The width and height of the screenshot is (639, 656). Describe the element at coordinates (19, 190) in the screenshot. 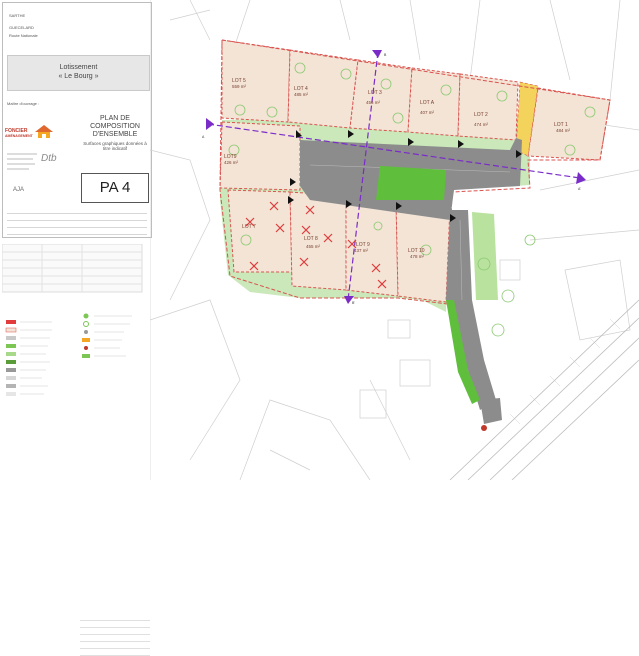

I see `architect-logo: AJA` at that location.